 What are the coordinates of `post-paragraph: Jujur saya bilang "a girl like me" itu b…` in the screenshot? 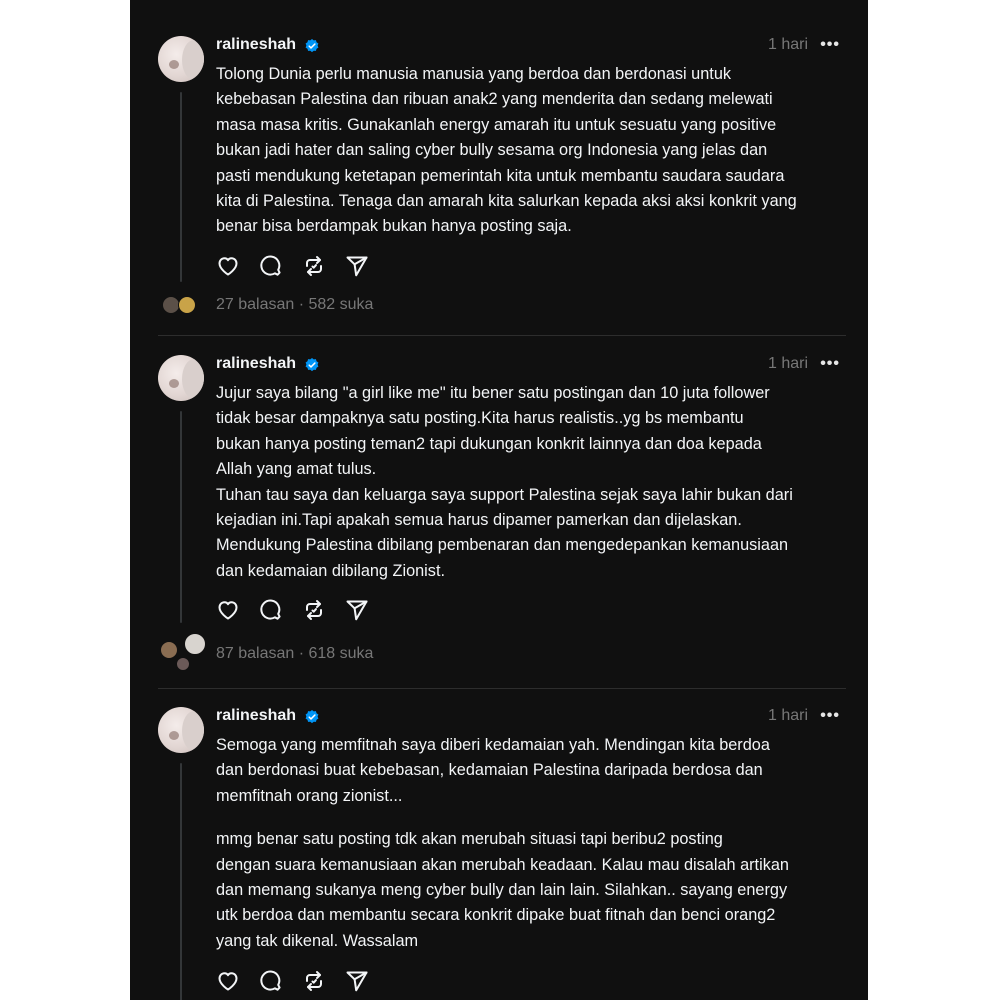 It's located at (504, 482).